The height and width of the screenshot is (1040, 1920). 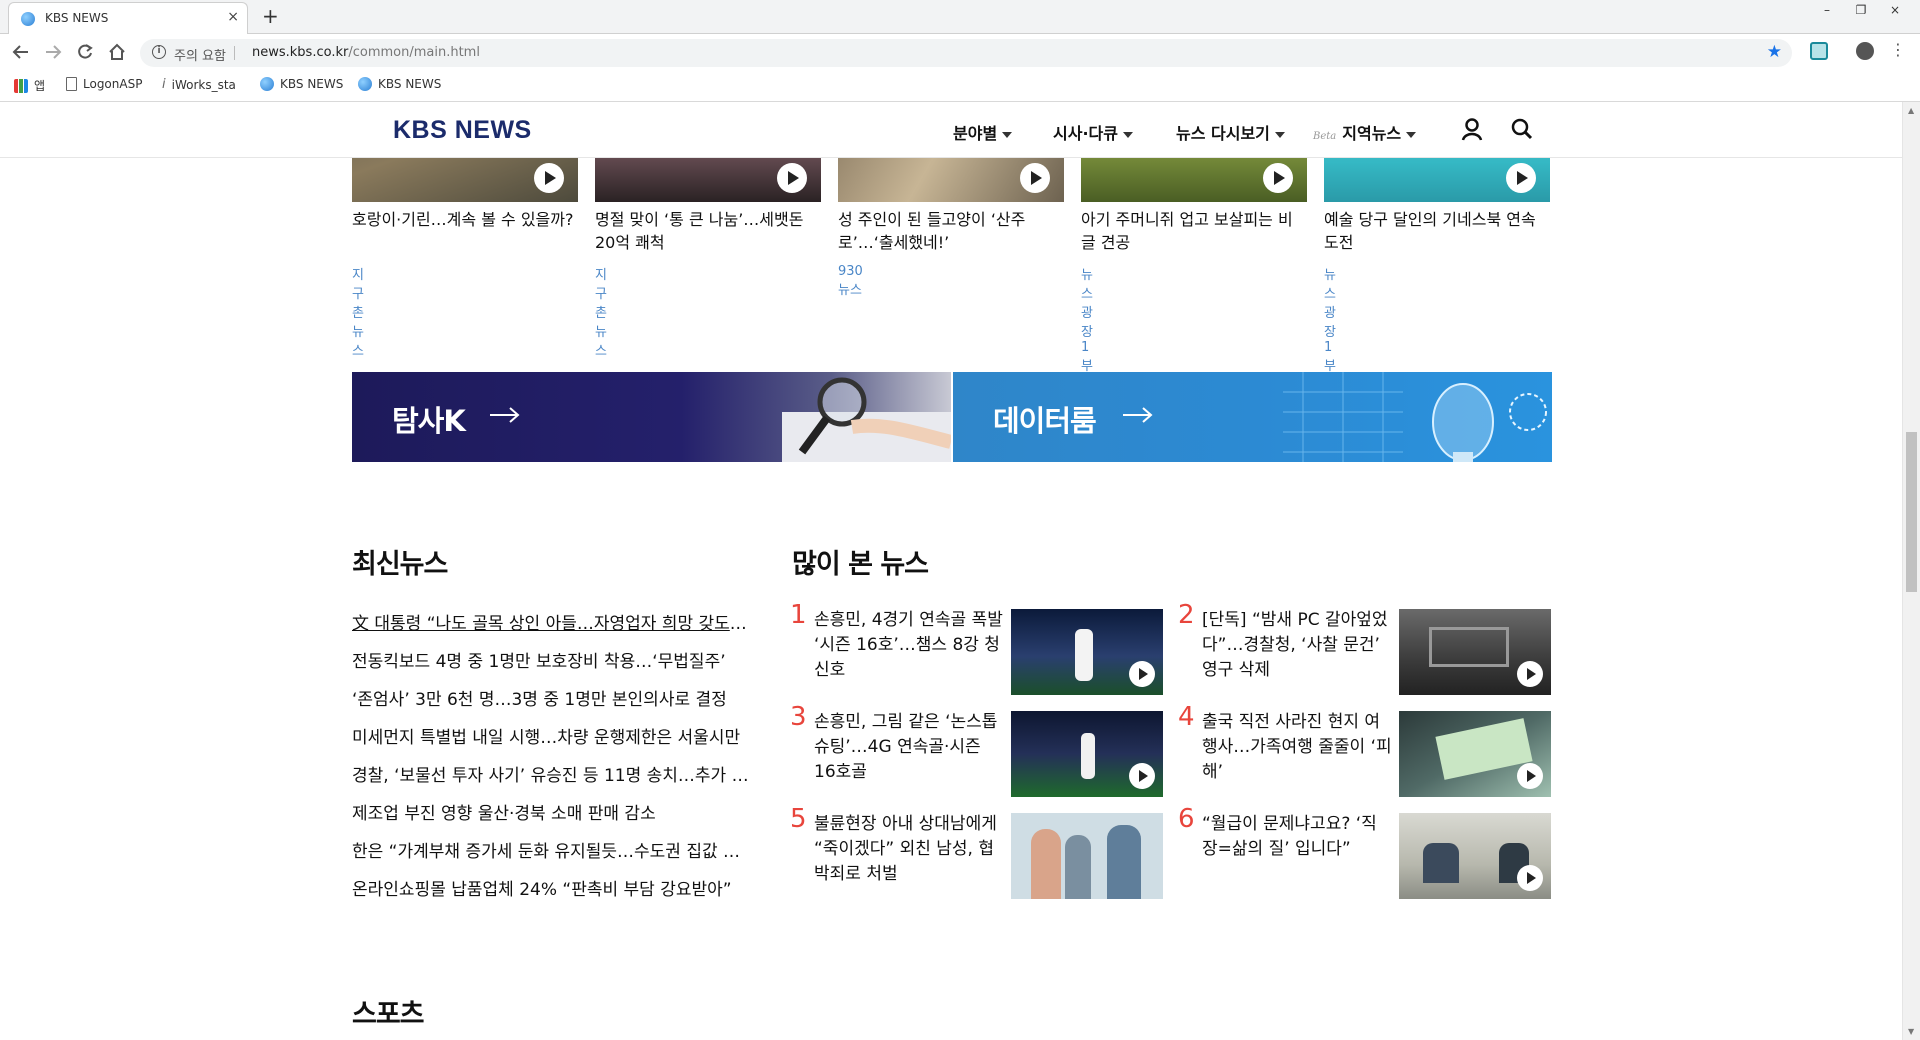 I want to click on nav-label: 뉴스 다시보기, so click(x=1223, y=133).